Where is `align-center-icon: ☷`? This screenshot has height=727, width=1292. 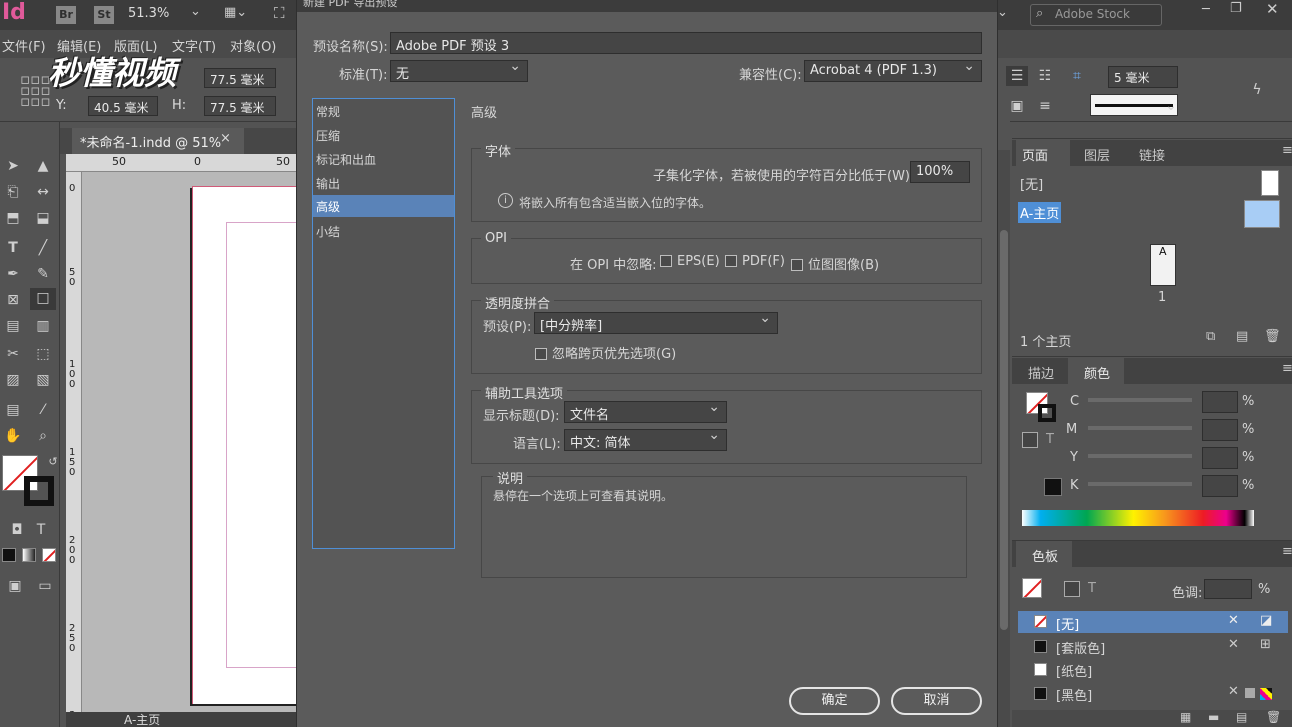 align-center-icon: ☷ is located at coordinates (1045, 76).